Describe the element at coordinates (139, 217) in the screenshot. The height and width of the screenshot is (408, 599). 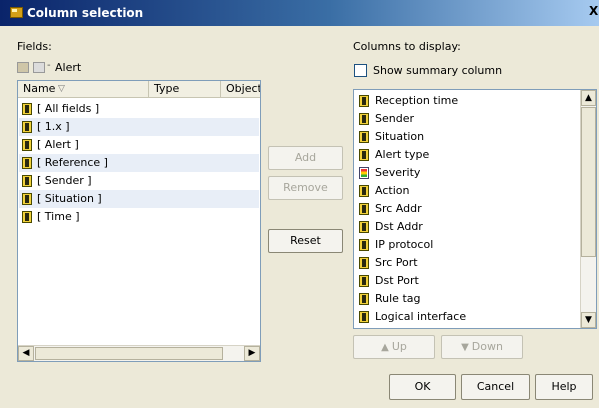
I see `field-row: [ Time ]` at that location.